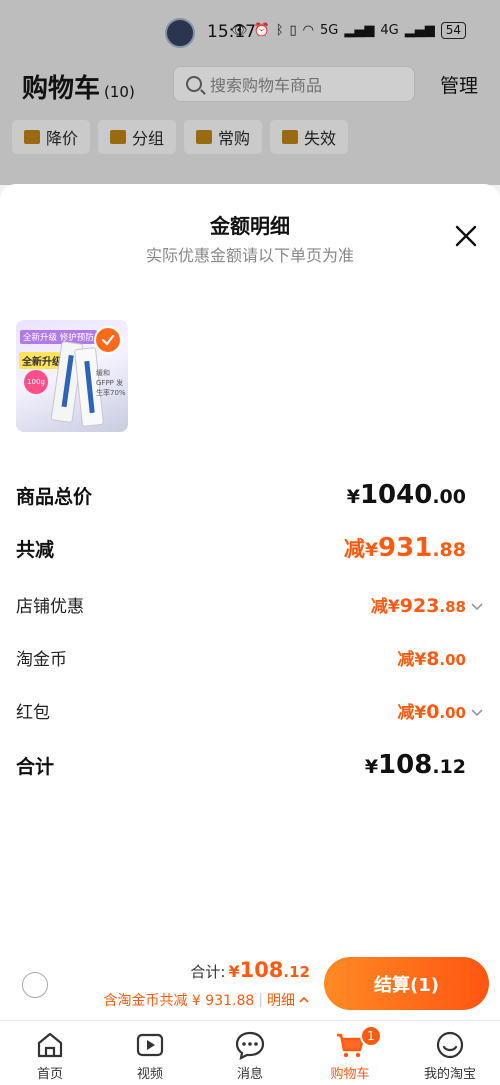 This screenshot has width=500, height=1085. I want to click on row-red-packet: 红包 减 ¥0.00, so click(250, 710).